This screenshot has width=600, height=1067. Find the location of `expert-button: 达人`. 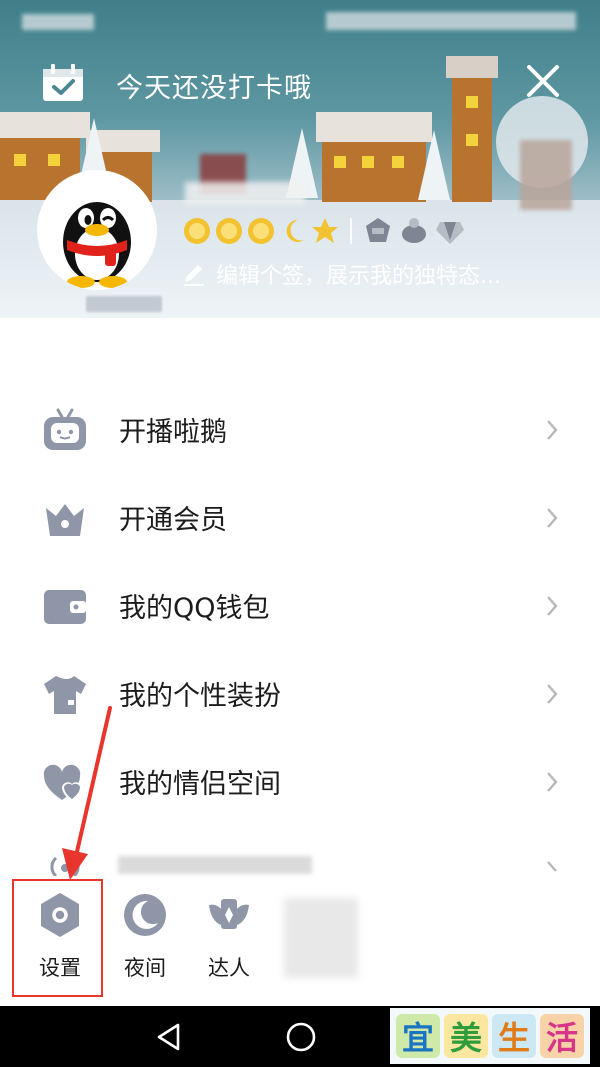

expert-button: 达人 is located at coordinates (229, 938).